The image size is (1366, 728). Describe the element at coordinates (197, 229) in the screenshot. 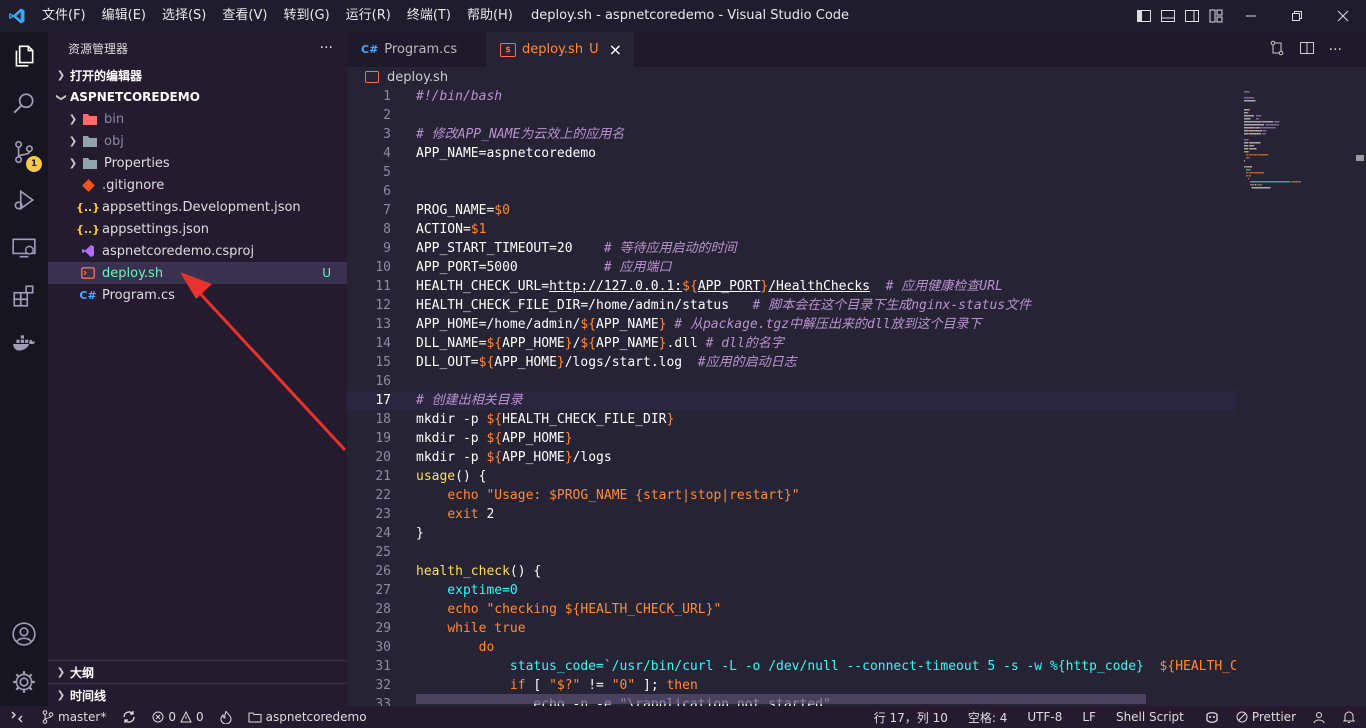

I see `tree-item-appsettings-json: {..} appsettings.json` at that location.